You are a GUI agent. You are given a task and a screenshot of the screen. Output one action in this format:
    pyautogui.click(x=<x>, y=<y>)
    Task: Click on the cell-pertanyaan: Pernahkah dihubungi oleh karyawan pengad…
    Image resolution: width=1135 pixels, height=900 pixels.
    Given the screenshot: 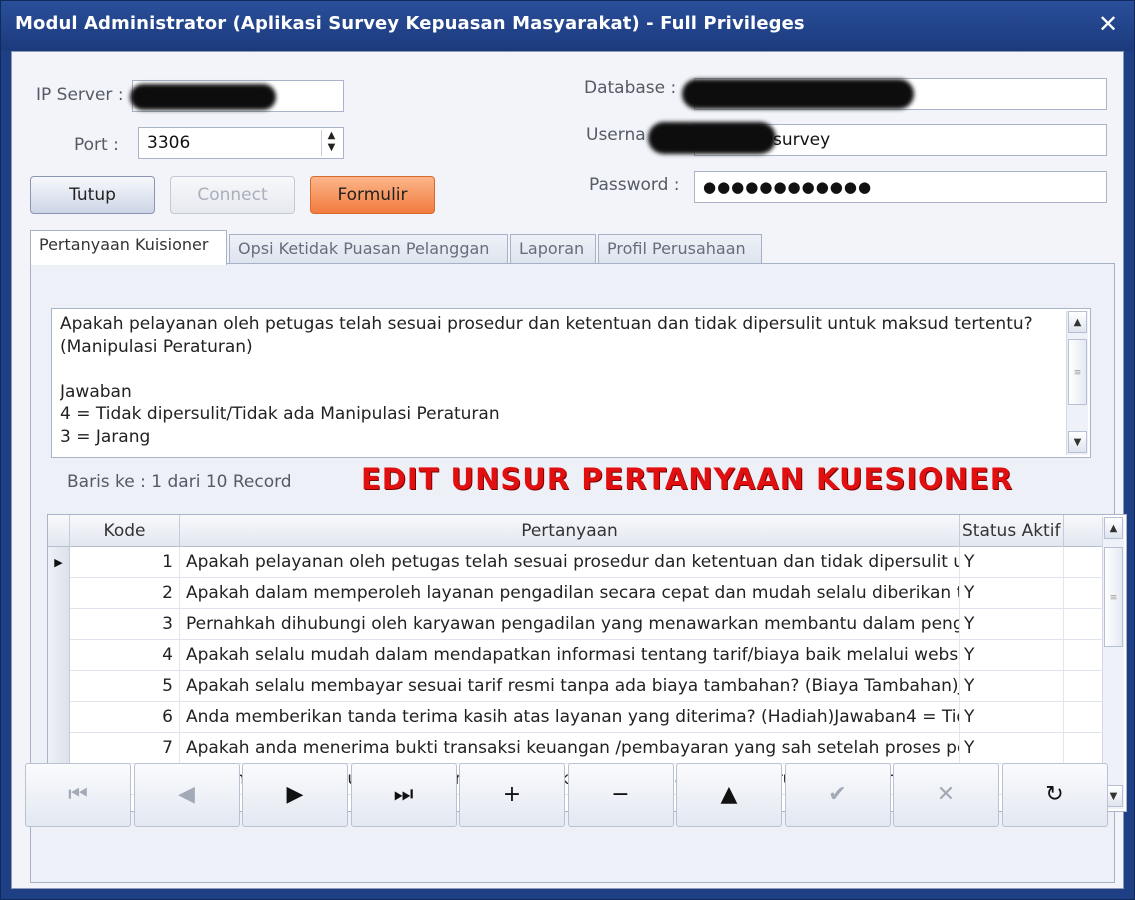 What is the action you would take?
    pyautogui.click(x=570, y=624)
    